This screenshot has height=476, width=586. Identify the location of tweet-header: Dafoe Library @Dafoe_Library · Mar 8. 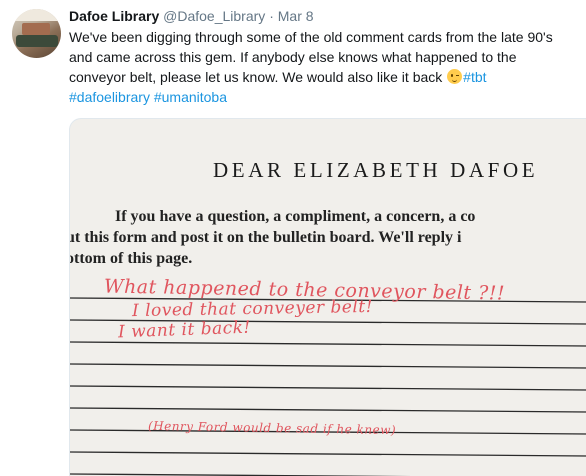
(191, 16).